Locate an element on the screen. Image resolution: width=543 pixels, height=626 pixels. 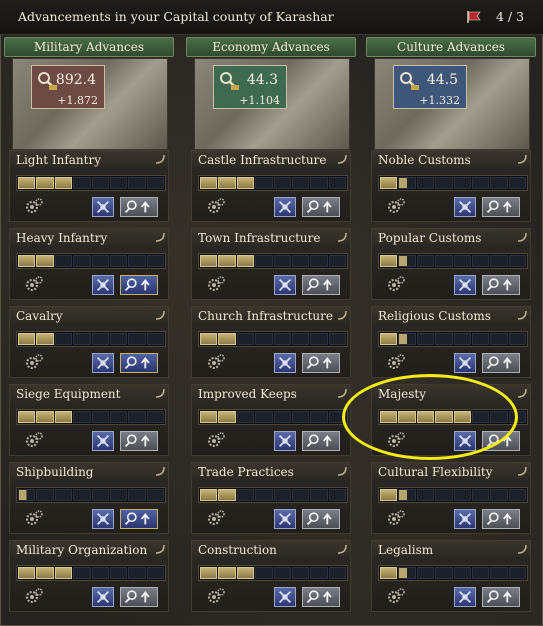
advance-name: Cultural Flexibility is located at coordinates (451, 472).